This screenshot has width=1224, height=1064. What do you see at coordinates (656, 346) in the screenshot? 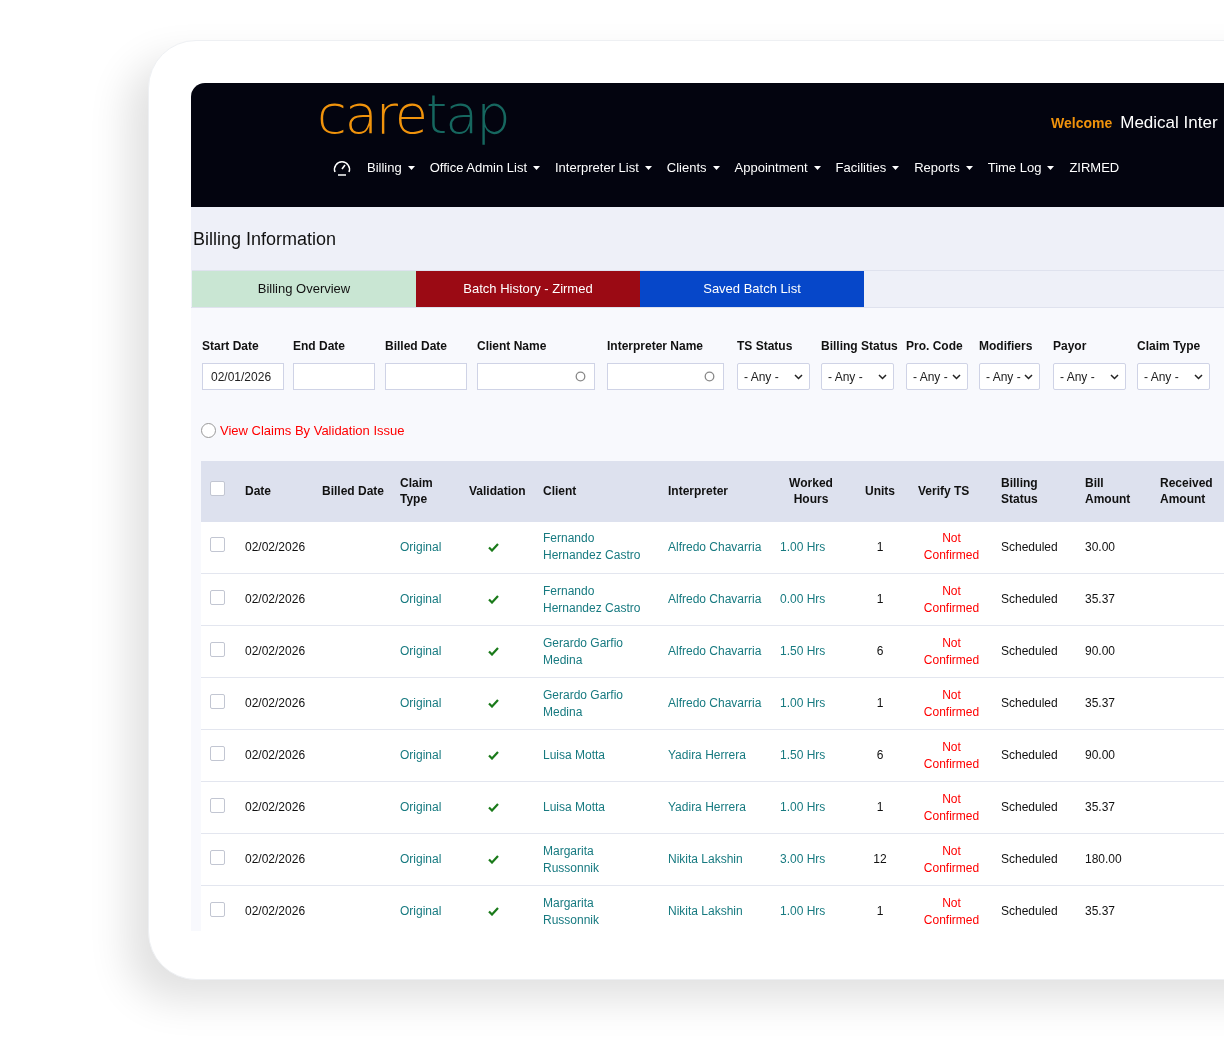
I see `filter-label: Interpreter Name` at bounding box center [656, 346].